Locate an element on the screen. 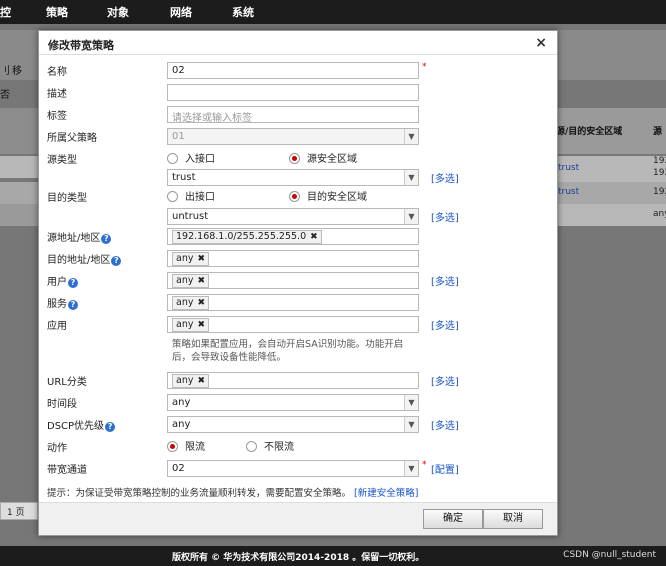 The image size is (666, 566). top-nav: 控 策略 对象 网络 系统 is located at coordinates (333, 12).